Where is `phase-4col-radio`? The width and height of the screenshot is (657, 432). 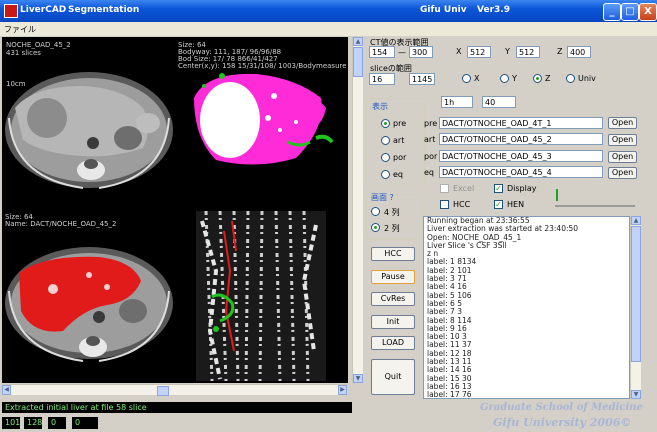
phase-4col-radio is located at coordinates (375, 211).